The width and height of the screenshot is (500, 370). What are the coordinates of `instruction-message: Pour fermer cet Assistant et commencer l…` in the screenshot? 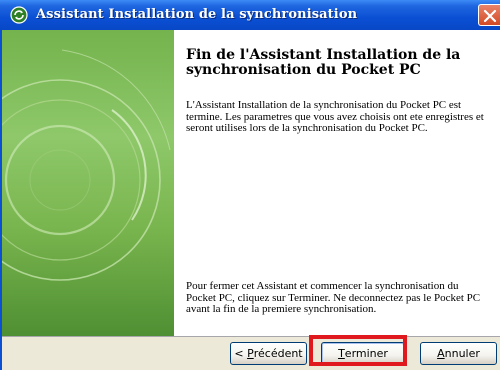 It's located at (333, 297).